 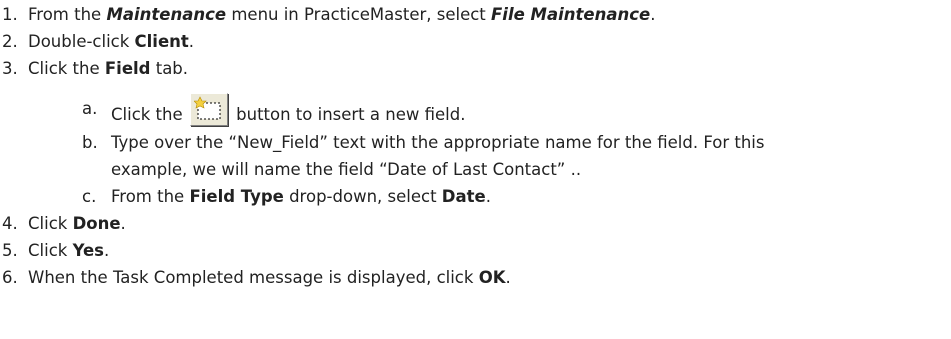 I want to click on ui-term: Field Type, so click(x=236, y=196).